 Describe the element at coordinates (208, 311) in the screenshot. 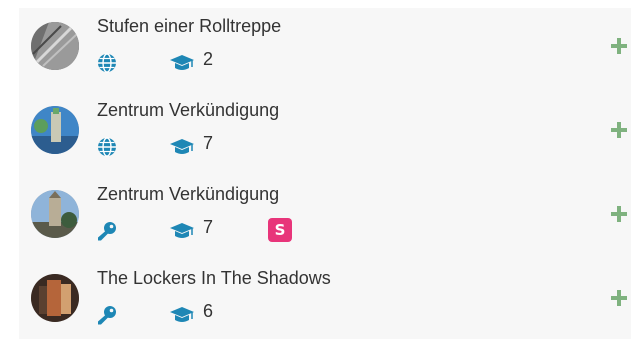

I see `count: 6` at that location.